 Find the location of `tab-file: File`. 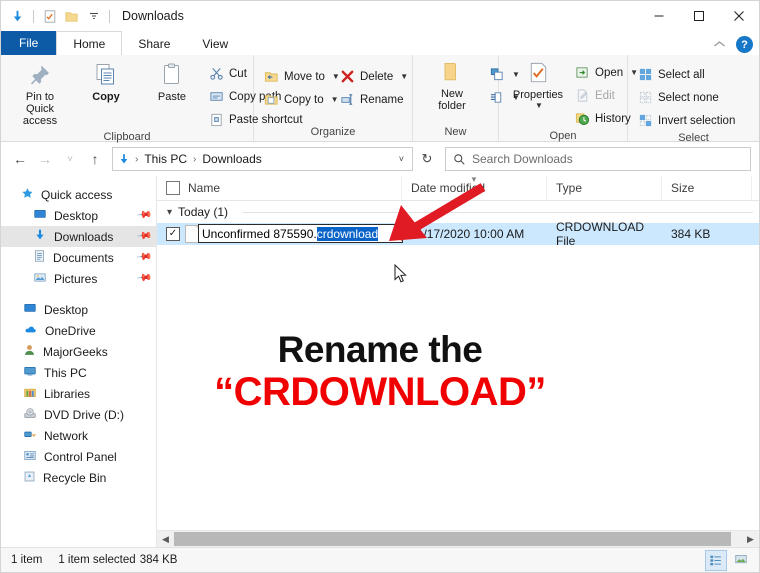

tab-file: File is located at coordinates (29, 43).